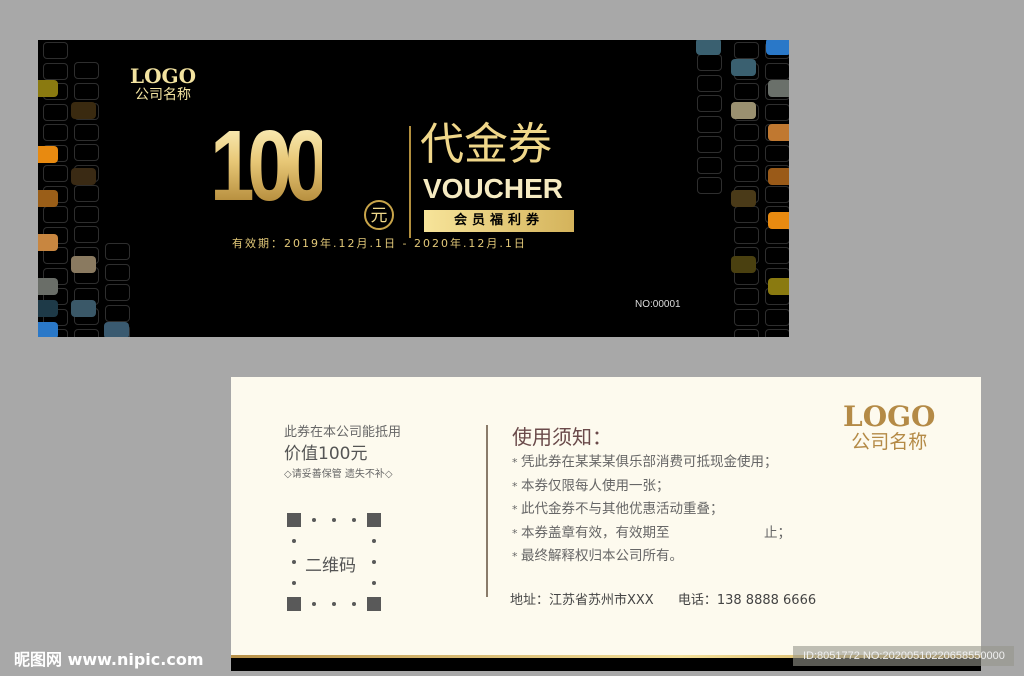 The height and width of the screenshot is (676, 1024). I want to click on address: 地址：江苏省苏州市XXX, so click(582, 600).